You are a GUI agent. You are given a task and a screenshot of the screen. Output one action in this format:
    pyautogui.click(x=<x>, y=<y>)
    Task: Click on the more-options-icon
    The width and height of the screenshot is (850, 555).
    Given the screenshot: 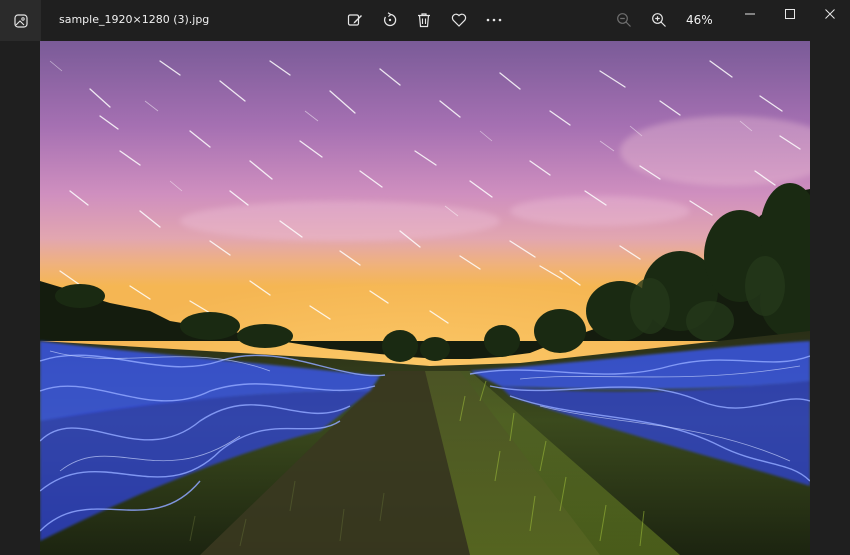 What is the action you would take?
    pyautogui.click(x=494, y=20)
    